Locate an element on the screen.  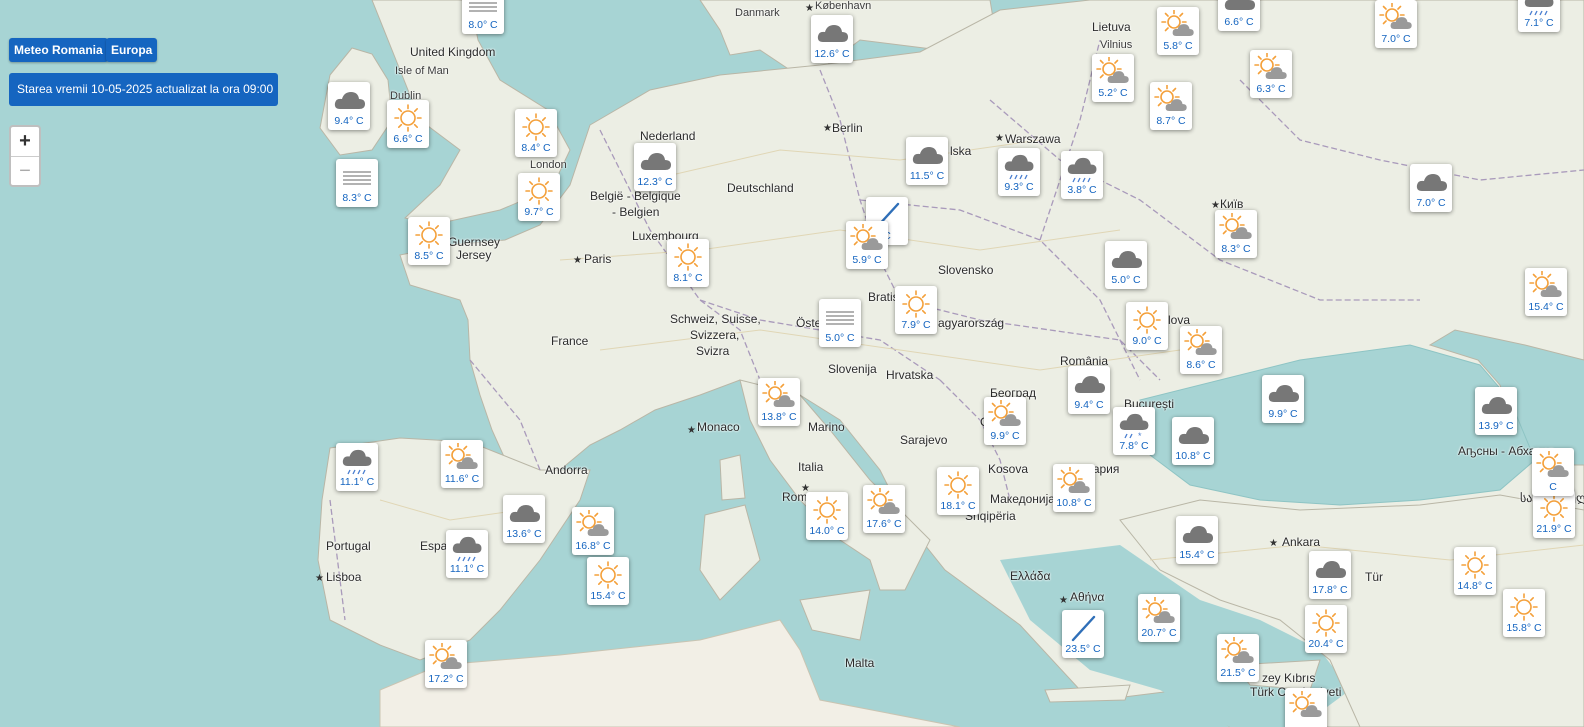
marker-russia-ne: 7.1° C is located at coordinates (1539, 16).